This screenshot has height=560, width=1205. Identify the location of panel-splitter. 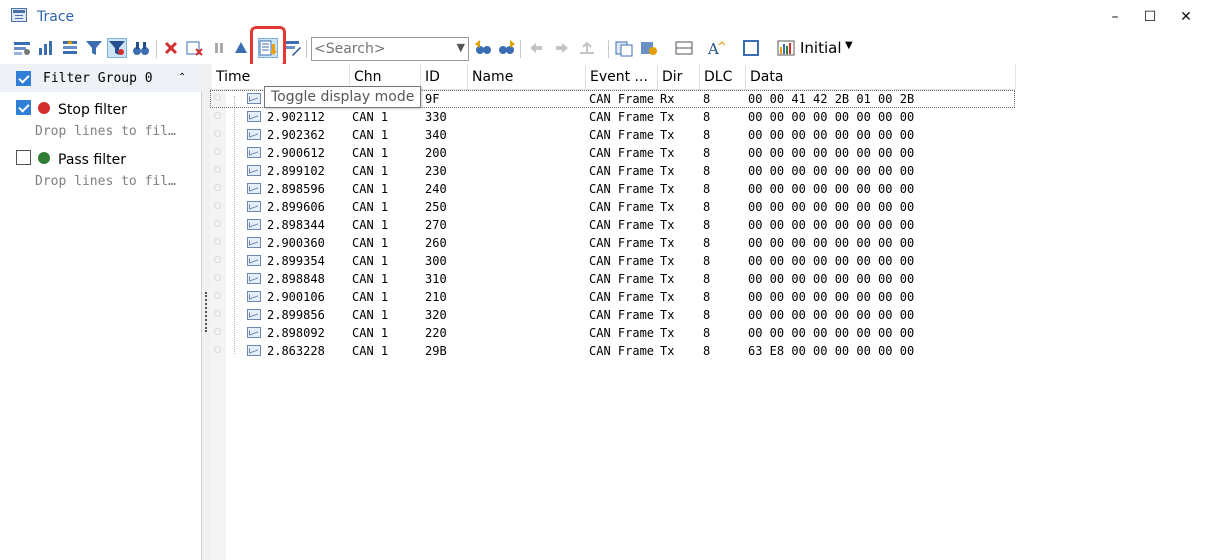
(206, 312).